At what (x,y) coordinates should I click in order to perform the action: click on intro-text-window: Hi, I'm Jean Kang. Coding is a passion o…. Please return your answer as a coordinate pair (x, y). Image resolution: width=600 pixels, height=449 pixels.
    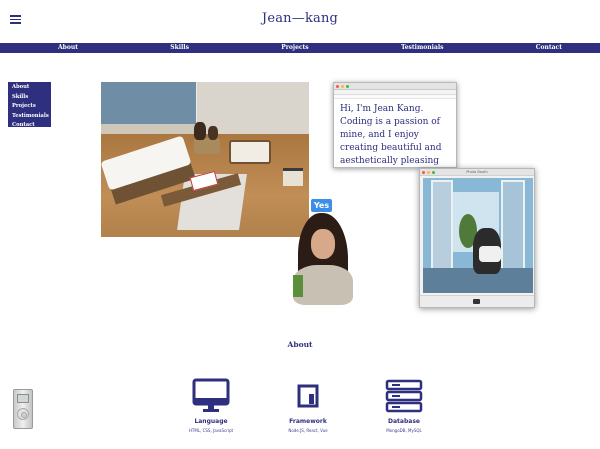
    Looking at the image, I should click on (395, 125).